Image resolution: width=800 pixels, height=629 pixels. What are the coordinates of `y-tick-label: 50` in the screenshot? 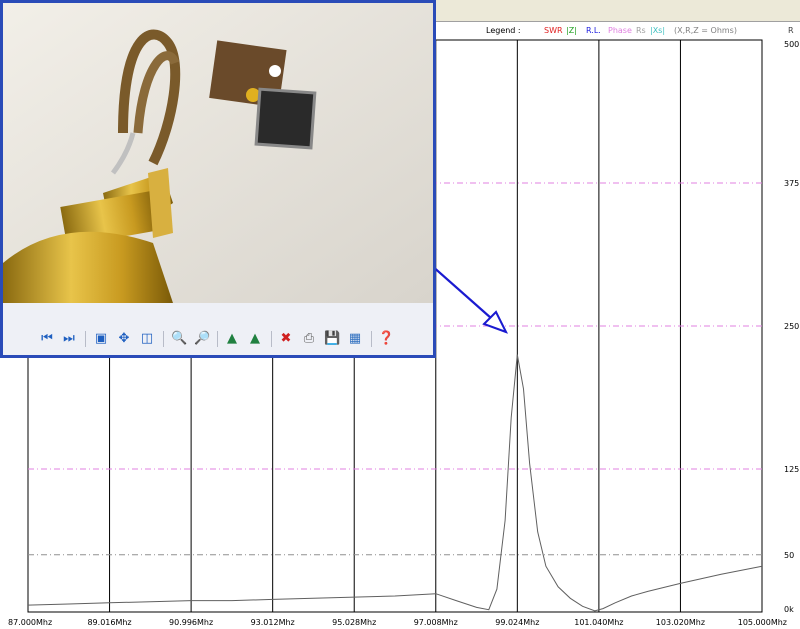 It's located at (789, 555).